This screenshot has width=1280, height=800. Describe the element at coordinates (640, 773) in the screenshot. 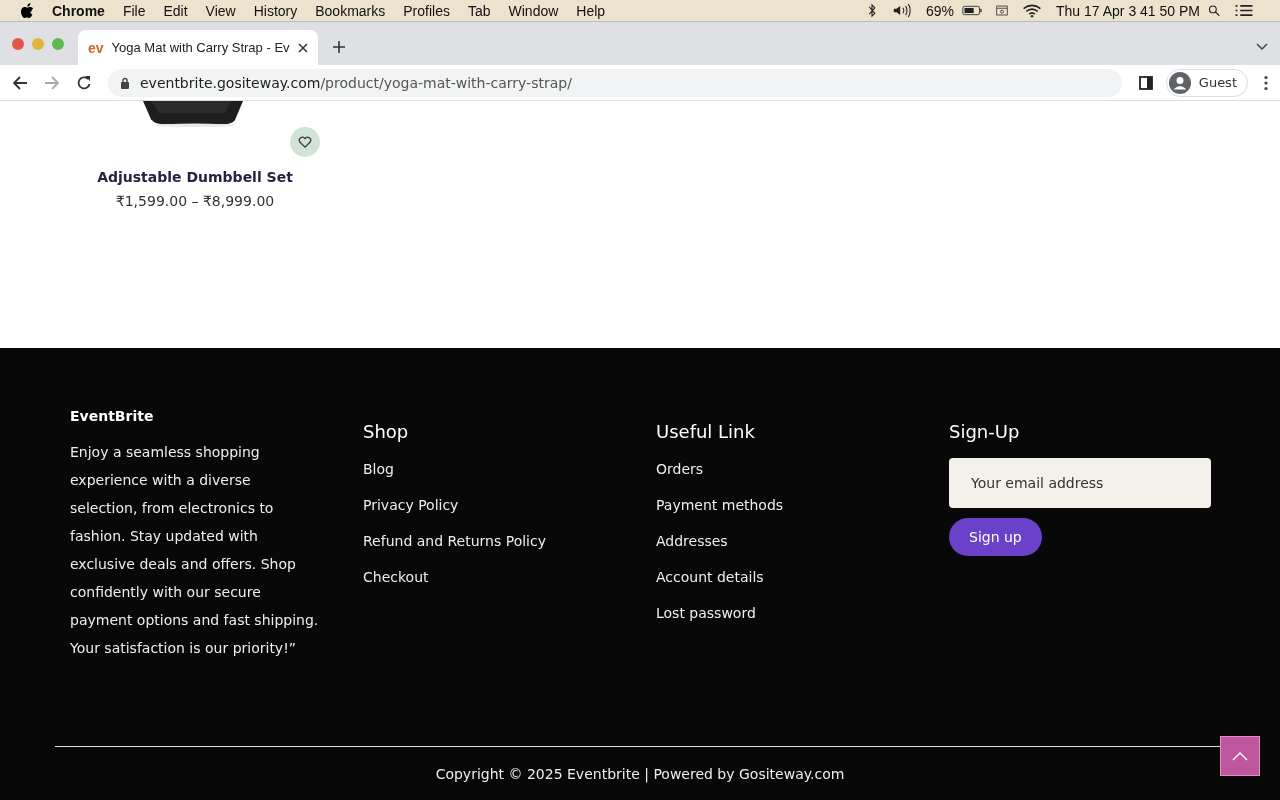

I see `copyright-text: Copyright © 2025 Eventbrite | Powered by Gositeway.com` at that location.